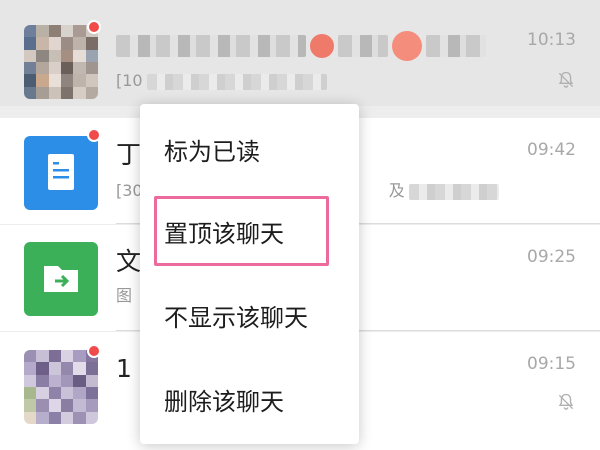 Image resolution: width=600 pixels, height=450 pixels. What do you see at coordinates (551, 150) in the screenshot?
I see `chat-time: 09:42` at bounding box center [551, 150].